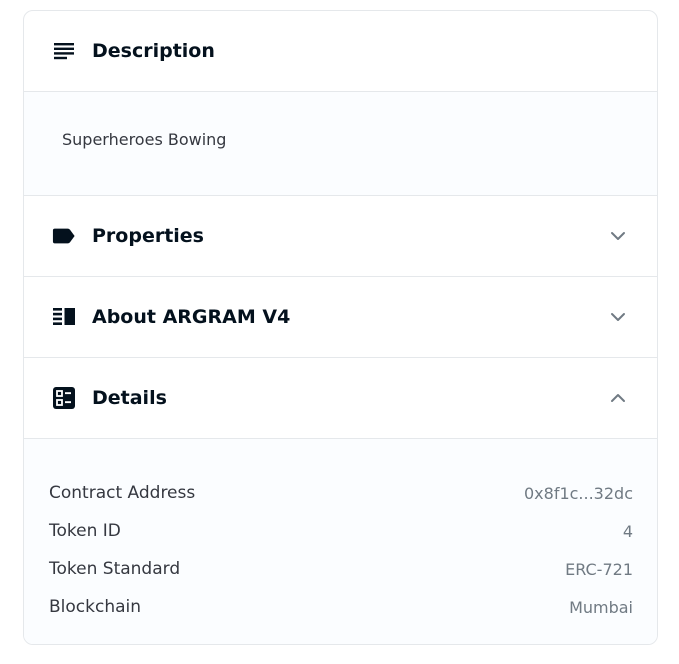 The image size is (679, 664). Describe the element at coordinates (153, 51) in the screenshot. I see `description-title: Description` at that location.